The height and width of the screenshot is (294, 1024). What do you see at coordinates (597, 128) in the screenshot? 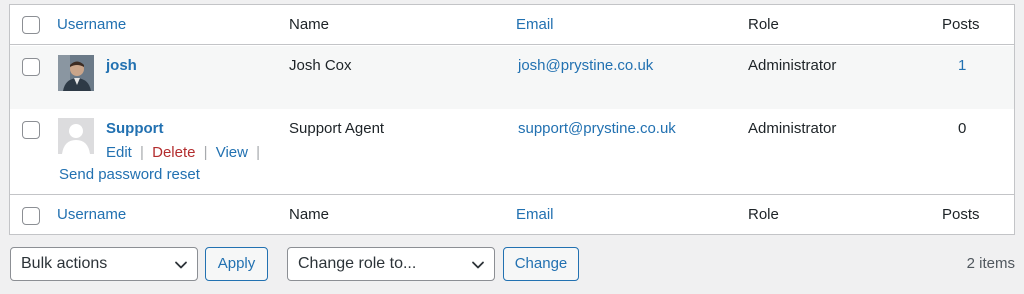
I see `email-link: support@prystine.co.uk` at bounding box center [597, 128].